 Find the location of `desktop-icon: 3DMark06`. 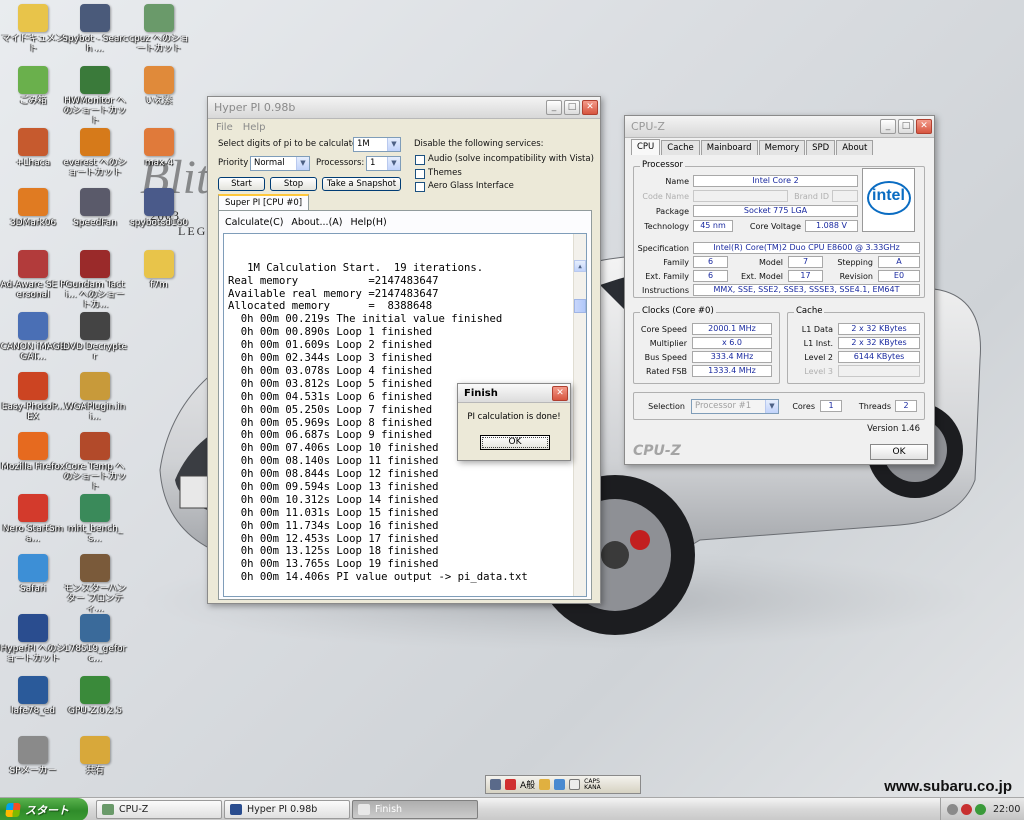

desktop-icon: 3DMark06 is located at coordinates (33, 208).